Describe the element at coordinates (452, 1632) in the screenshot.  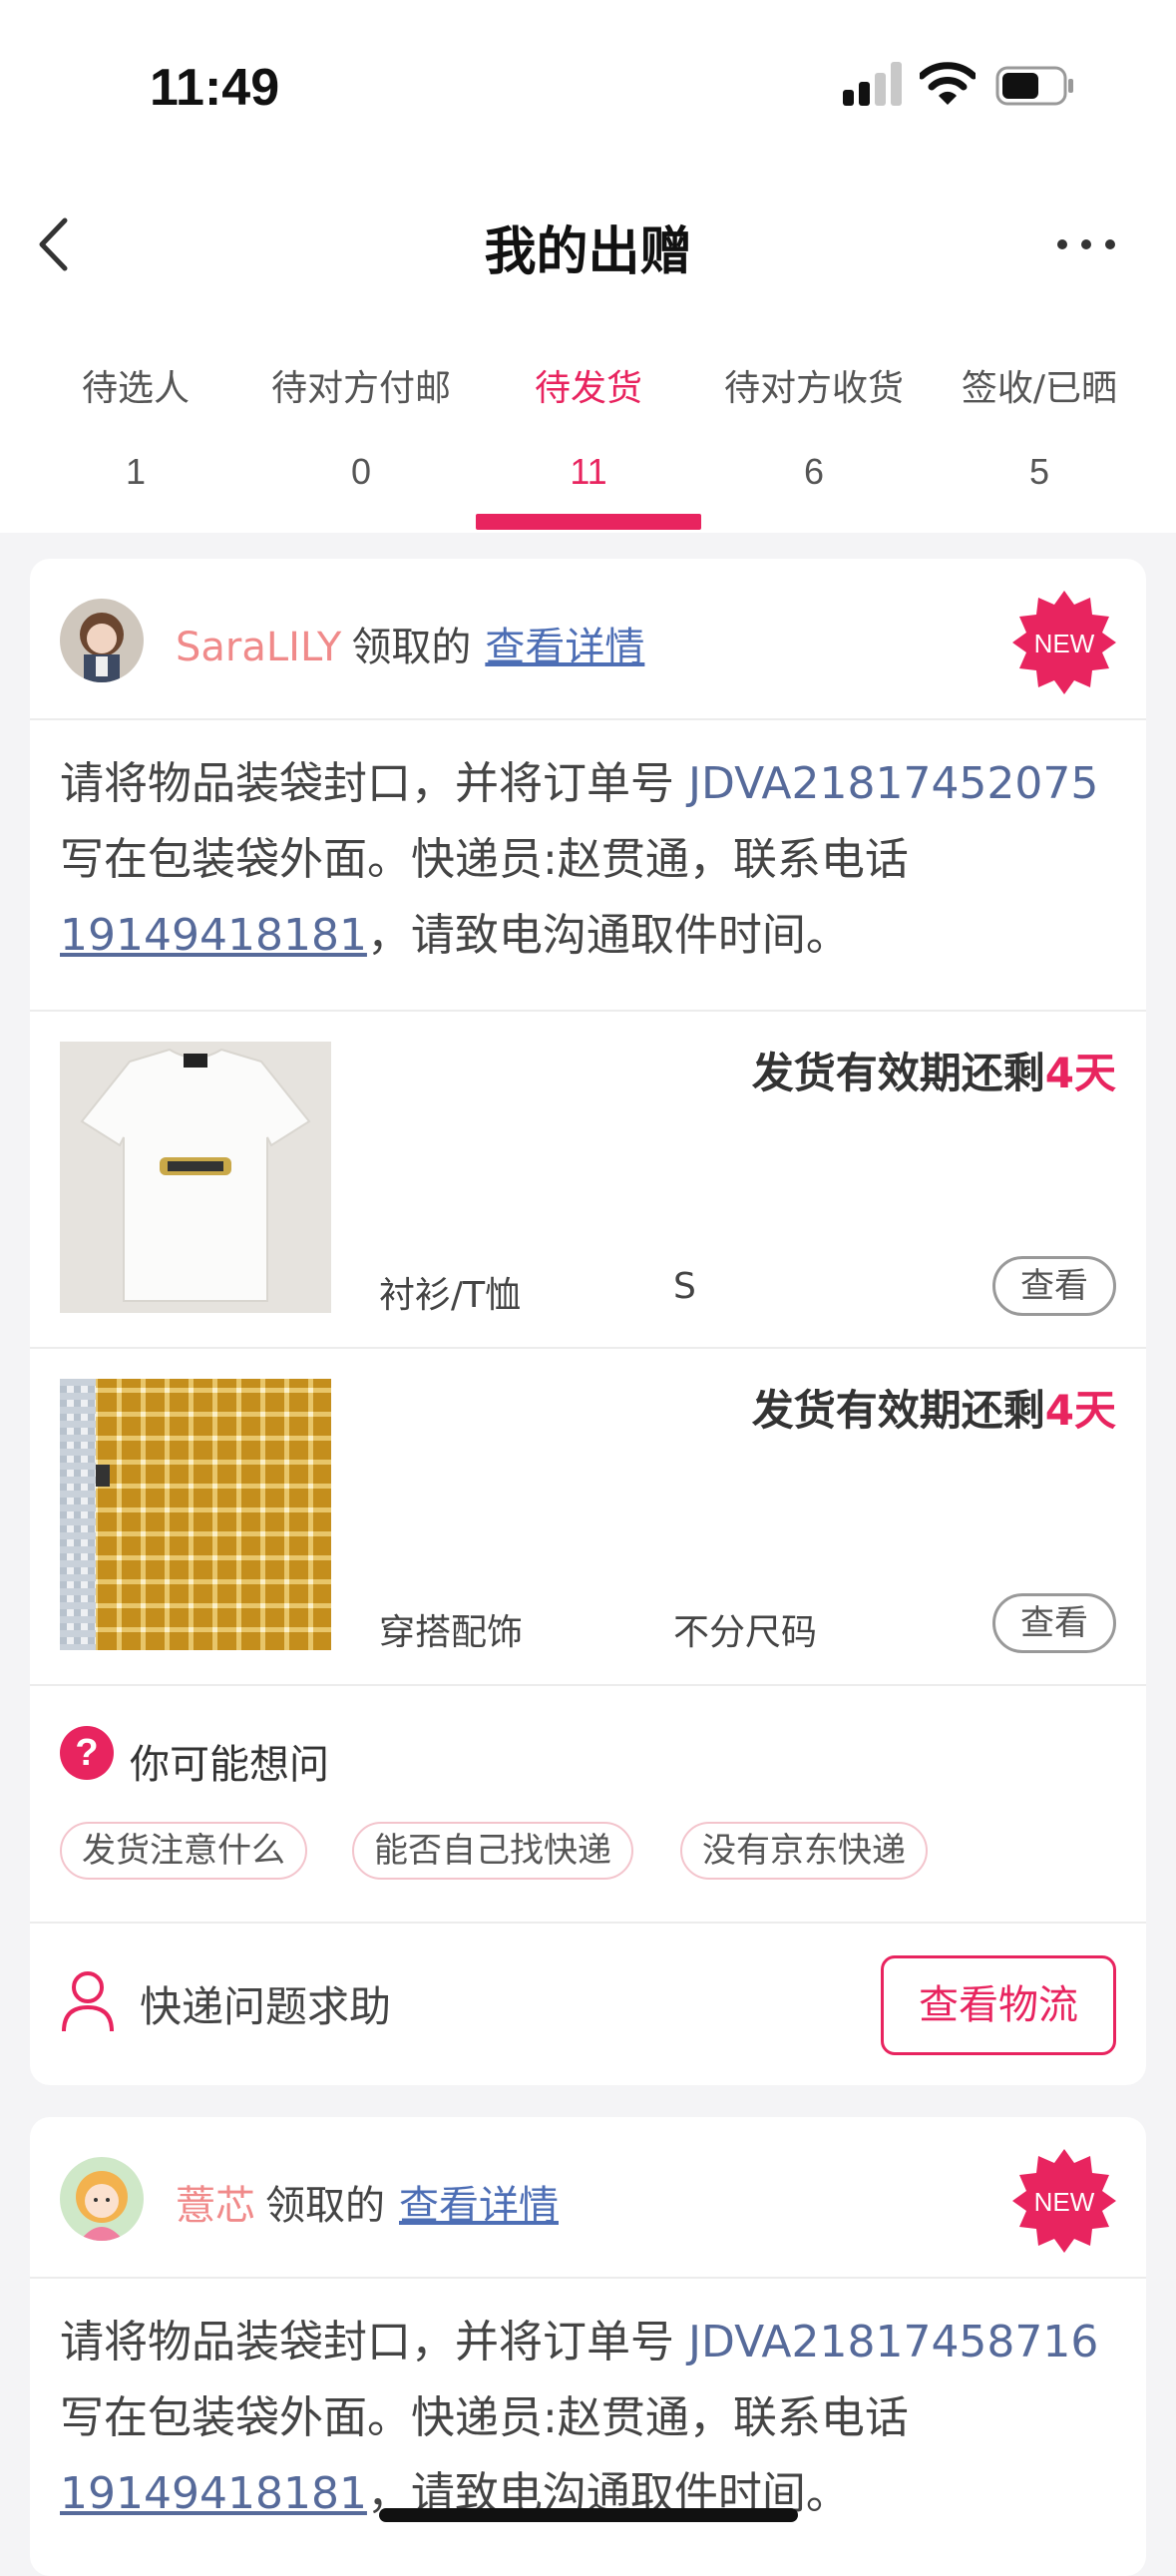
I see `item-category: 穿搭配饰` at that location.